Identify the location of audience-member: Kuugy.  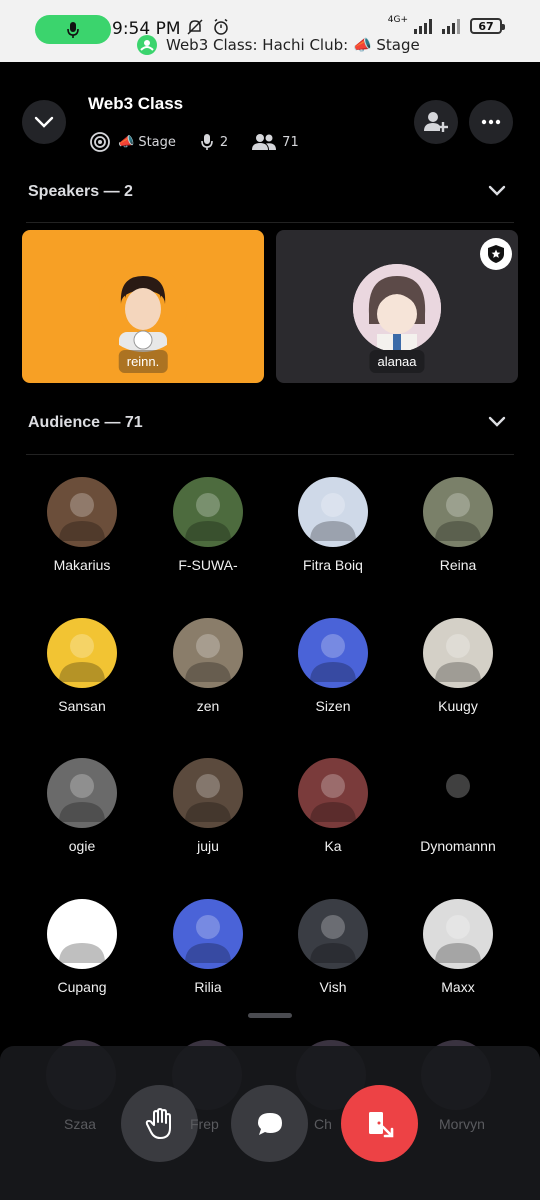
(458, 666).